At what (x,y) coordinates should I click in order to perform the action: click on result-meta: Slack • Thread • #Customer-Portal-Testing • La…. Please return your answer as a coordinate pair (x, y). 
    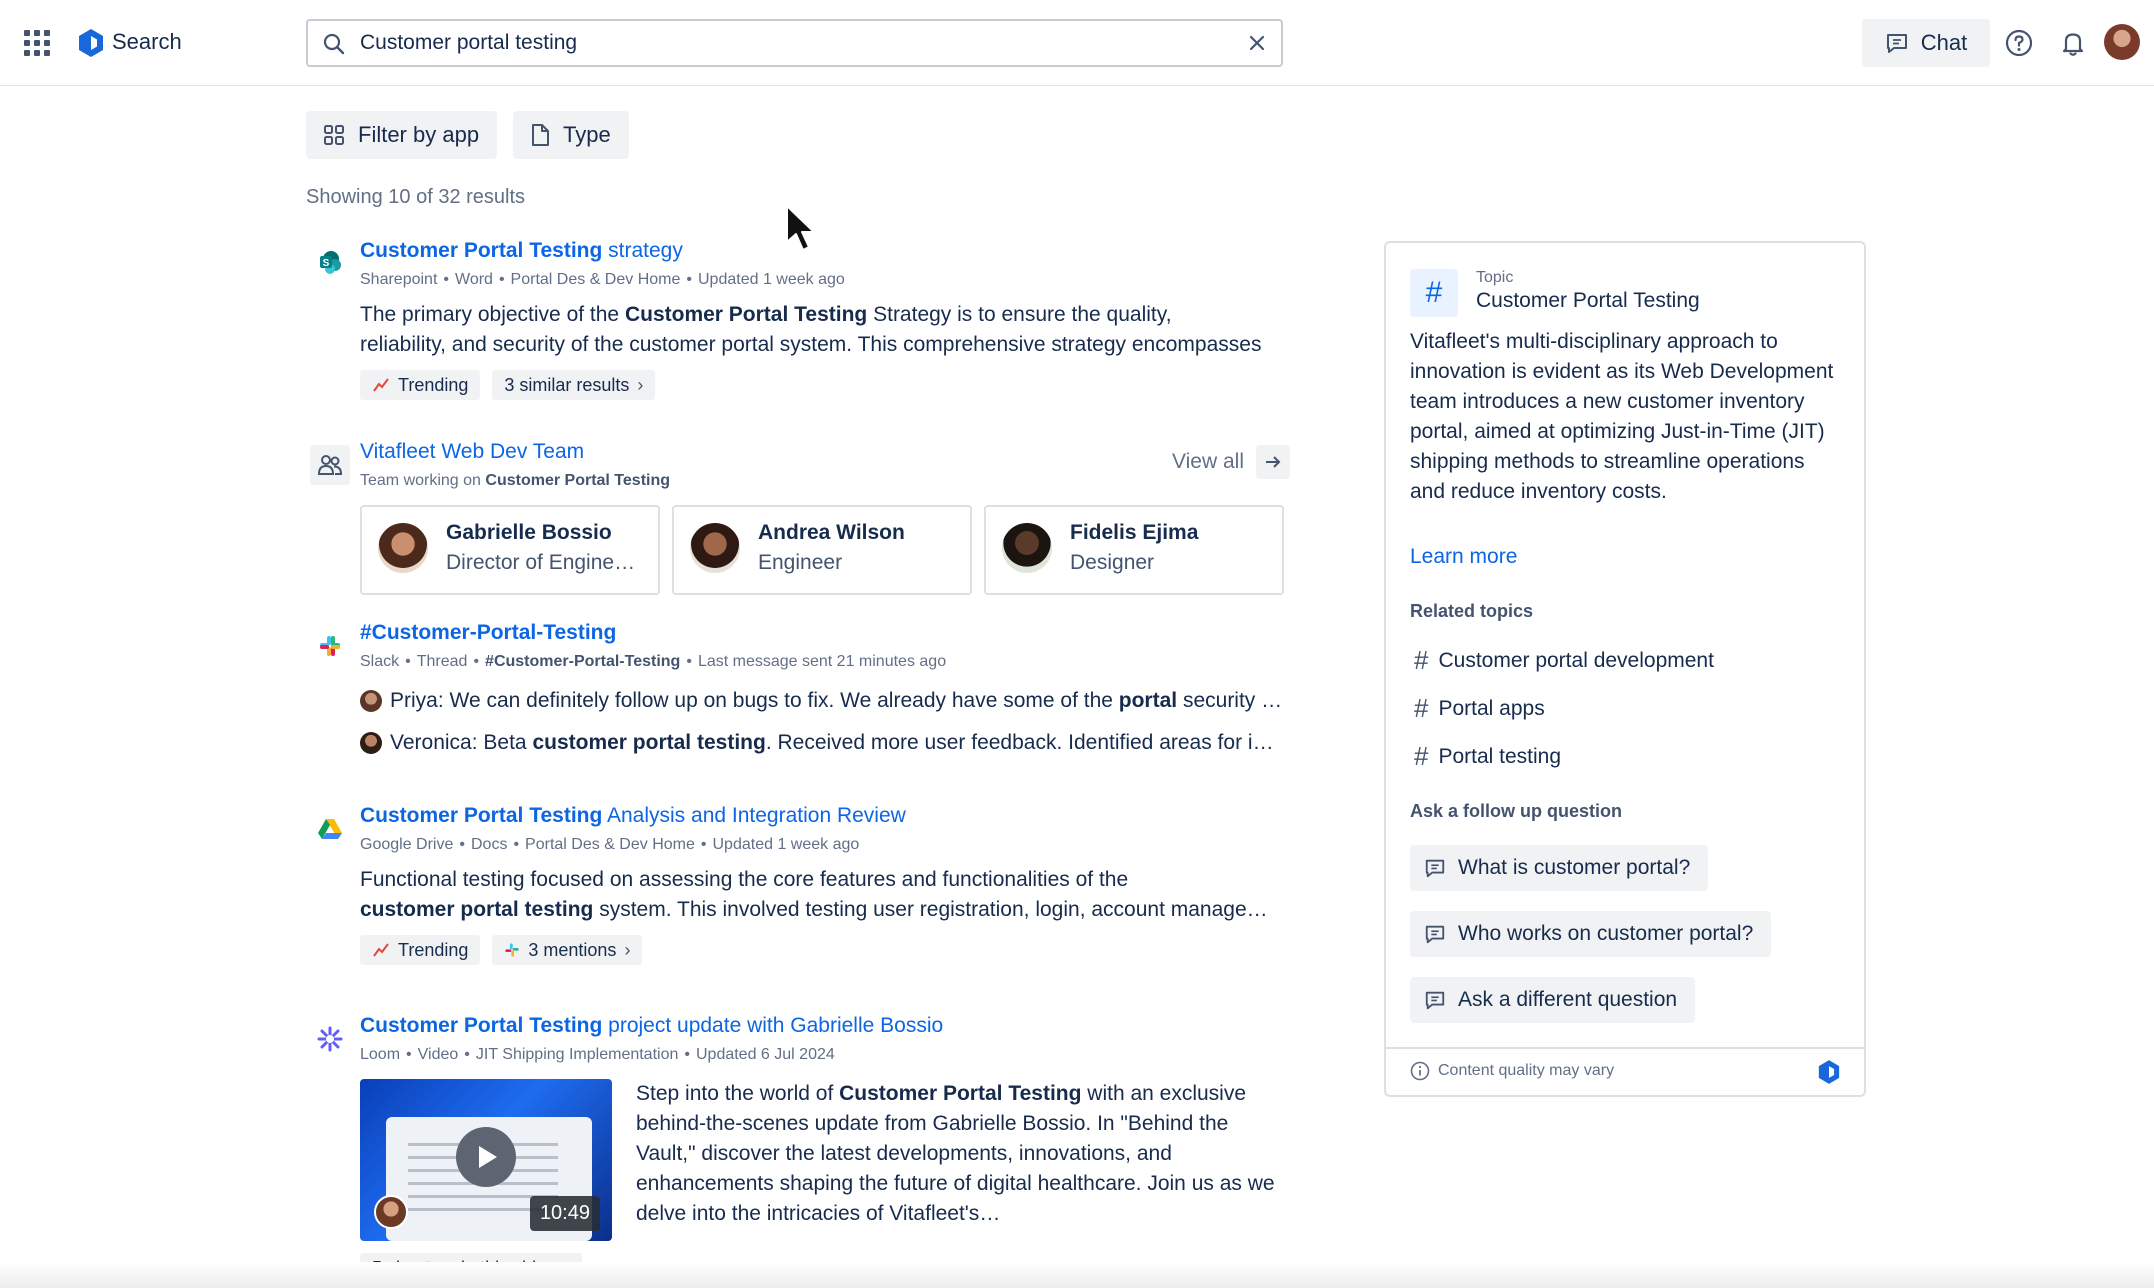
    Looking at the image, I should click on (653, 661).